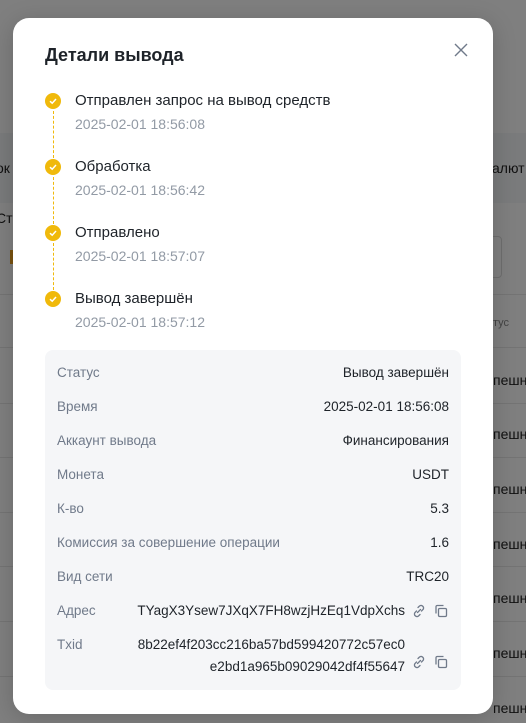 This screenshot has width=526, height=723. What do you see at coordinates (117, 232) in the screenshot?
I see `step-title: Отправлено` at bounding box center [117, 232].